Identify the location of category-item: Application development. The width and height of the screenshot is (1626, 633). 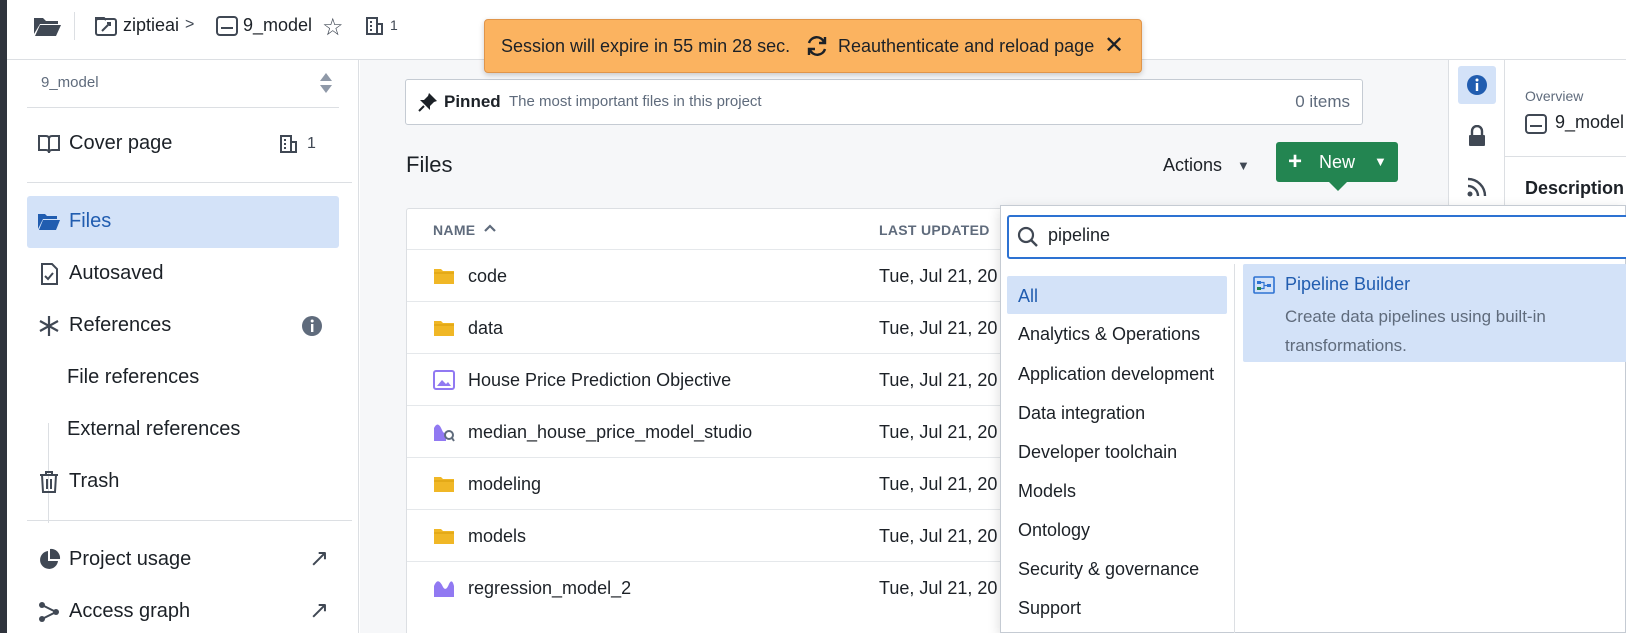
(1117, 373).